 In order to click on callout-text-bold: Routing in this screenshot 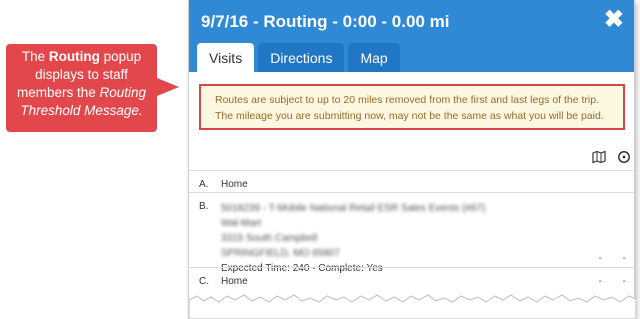, I will do `click(74, 56)`.